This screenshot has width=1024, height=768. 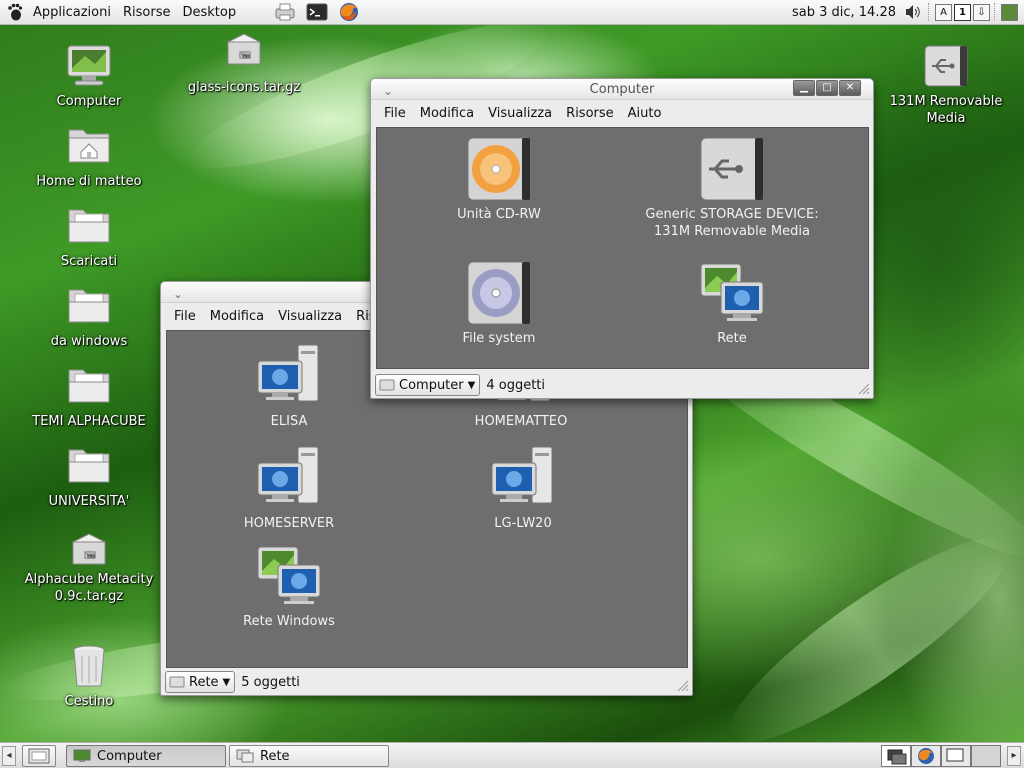 What do you see at coordinates (89, 588) in the screenshot?
I see `desktop-icon-label: Alphacube Metacity 0.9c.tar.gz` at bounding box center [89, 588].